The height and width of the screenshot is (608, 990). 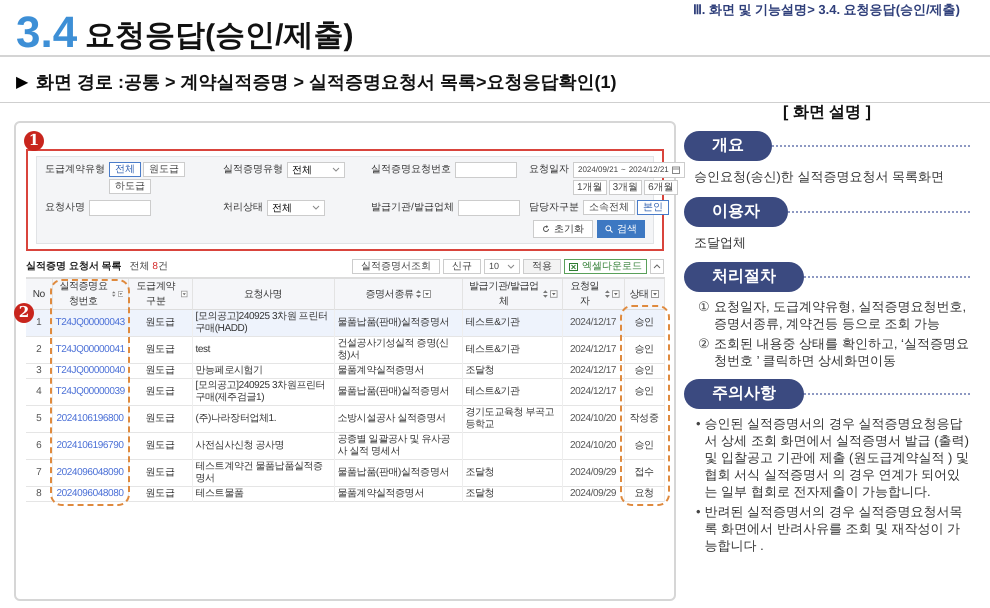 I want to click on table-cell: 8, so click(x=39, y=493).